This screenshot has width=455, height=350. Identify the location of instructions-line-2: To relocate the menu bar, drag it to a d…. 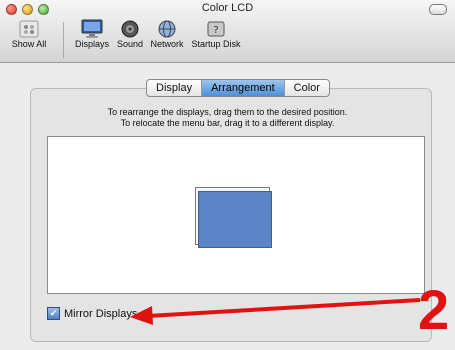
(227, 123).